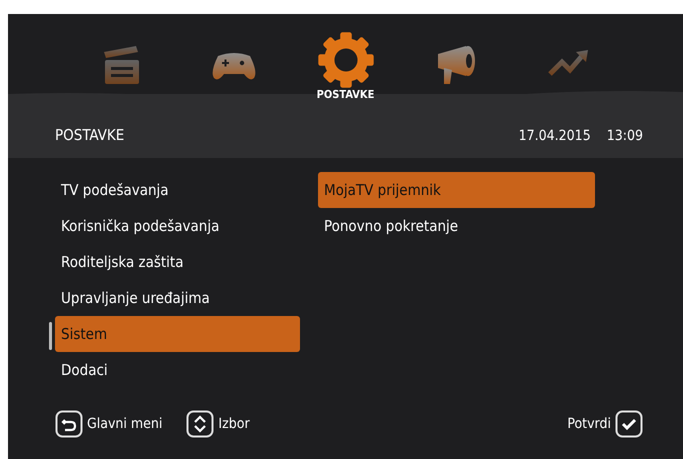 This screenshot has width=683, height=459. What do you see at coordinates (177, 298) in the screenshot?
I see `menu-item: Upravljanje uređajima` at bounding box center [177, 298].